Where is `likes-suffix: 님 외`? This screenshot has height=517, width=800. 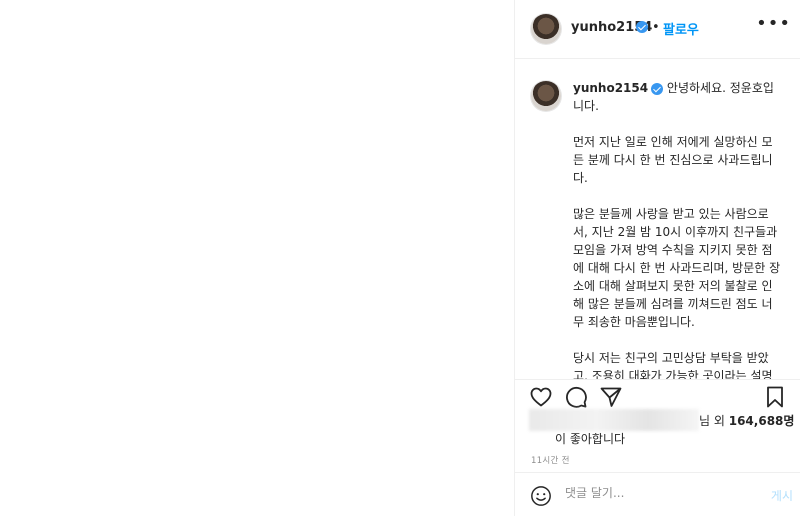 likes-suffix: 님 외 is located at coordinates (712, 421).